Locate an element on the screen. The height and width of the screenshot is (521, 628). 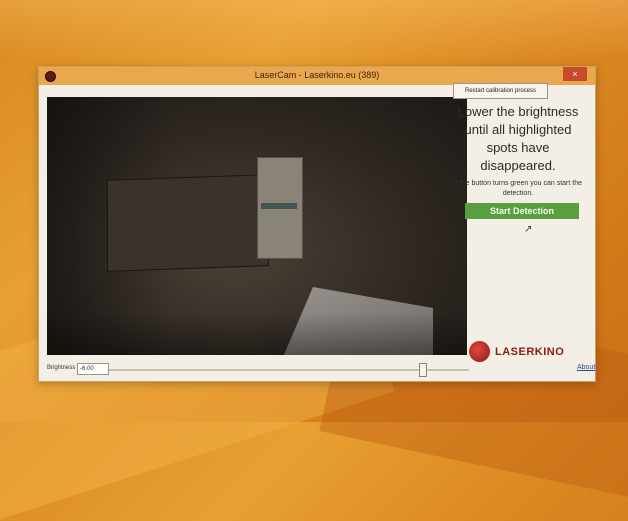
brightness-label: Brightness is located at coordinates (61, 368).